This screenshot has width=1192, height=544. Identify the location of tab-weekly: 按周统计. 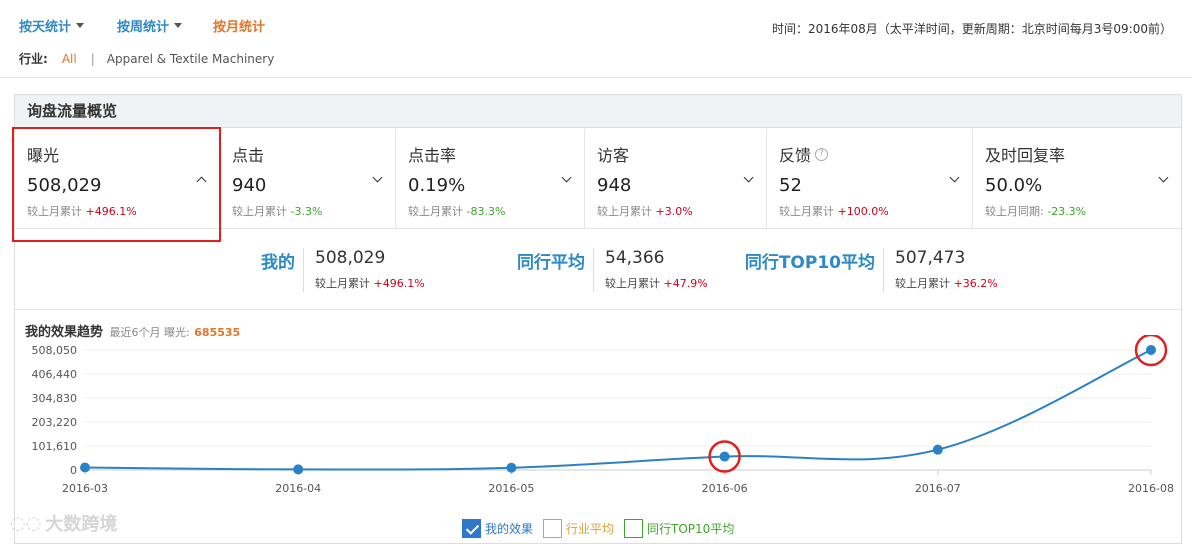
(165, 25).